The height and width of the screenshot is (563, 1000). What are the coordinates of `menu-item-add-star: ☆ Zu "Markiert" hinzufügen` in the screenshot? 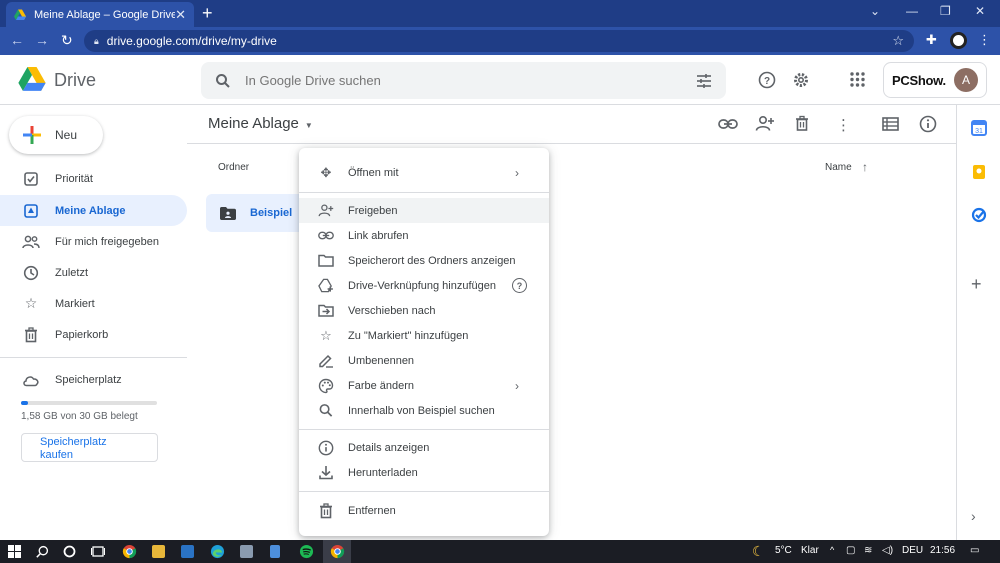 It's located at (424, 335).